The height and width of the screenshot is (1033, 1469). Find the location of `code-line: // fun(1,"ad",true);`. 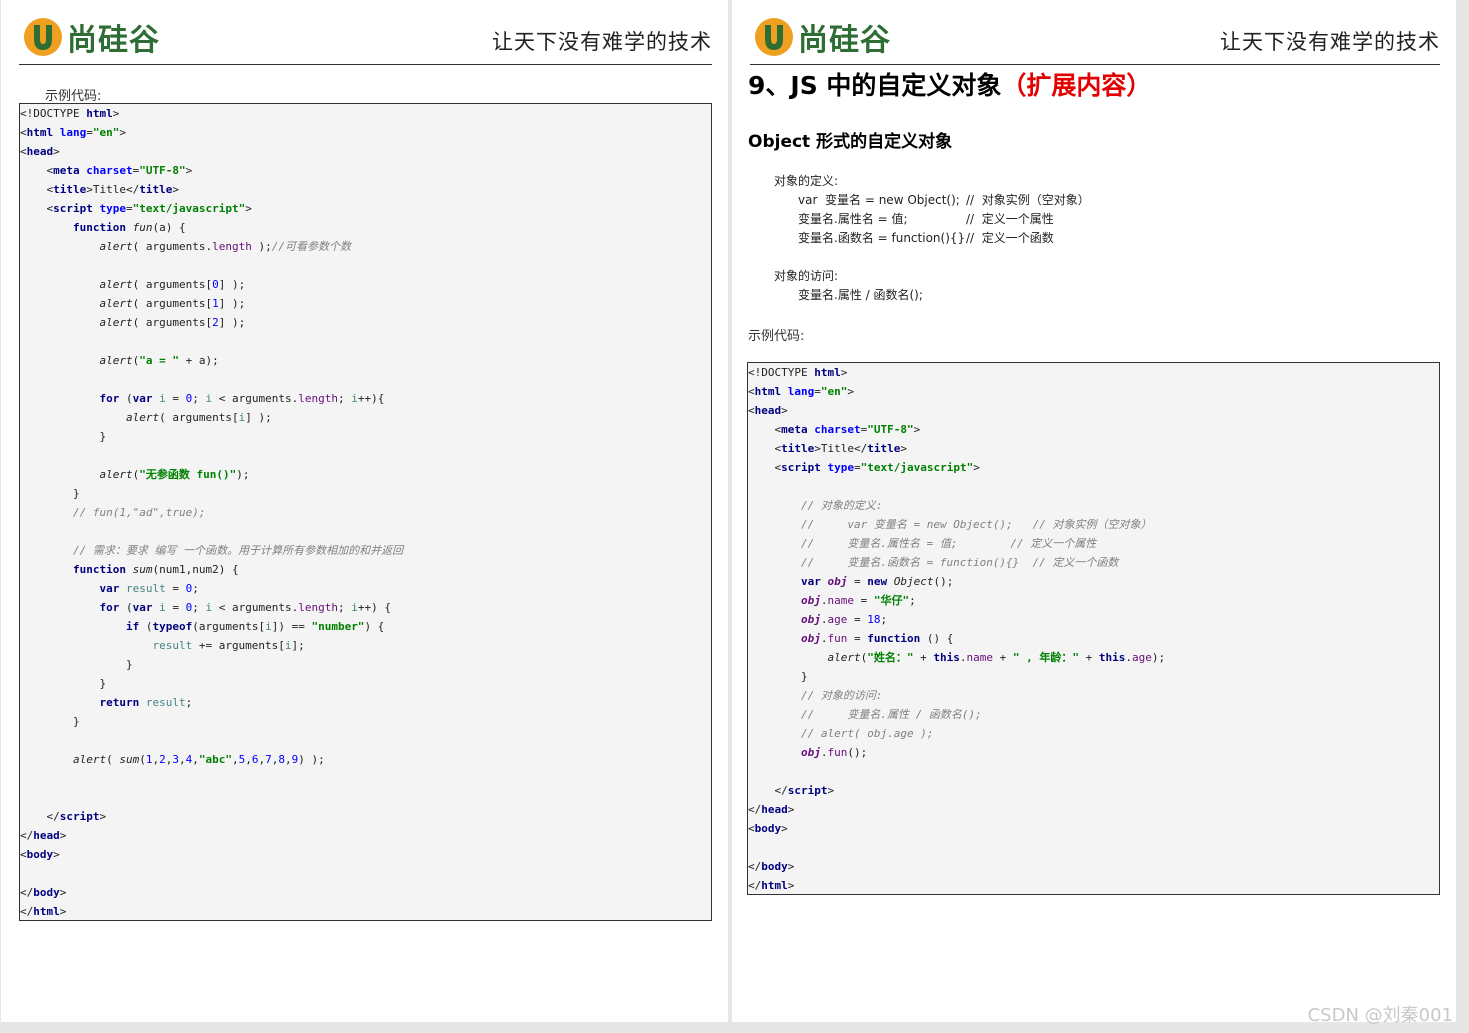

code-line: // fun(1,"ad",true); is located at coordinates (139, 512).